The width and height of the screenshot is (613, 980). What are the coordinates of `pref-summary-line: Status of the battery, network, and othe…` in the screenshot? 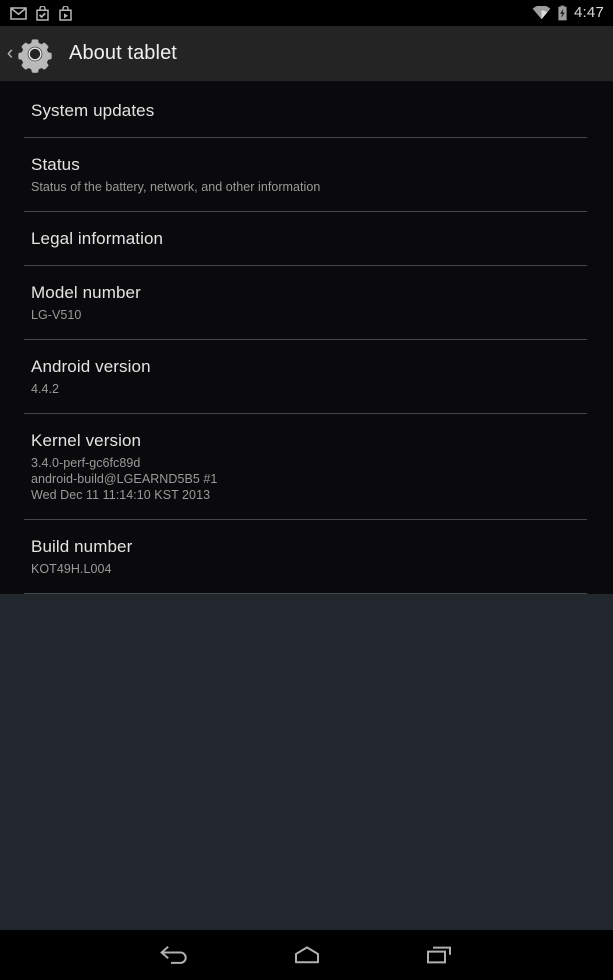 It's located at (176, 187).